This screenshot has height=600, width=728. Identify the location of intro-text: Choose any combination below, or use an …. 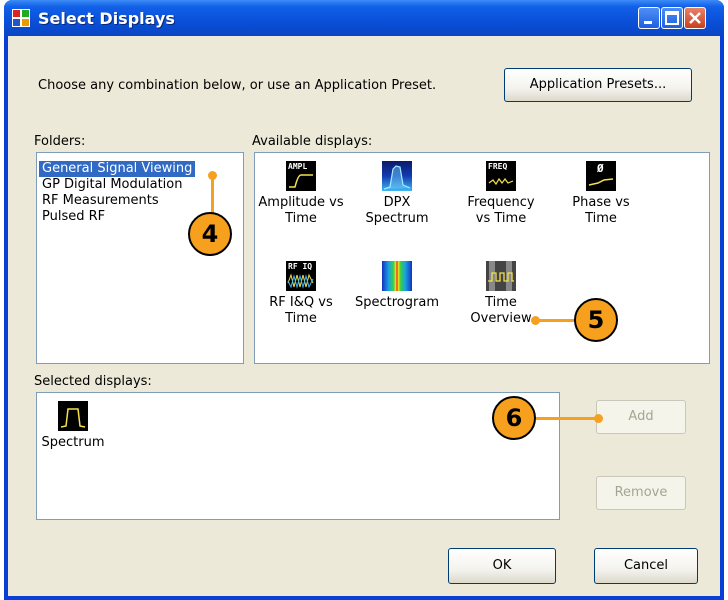
(237, 85).